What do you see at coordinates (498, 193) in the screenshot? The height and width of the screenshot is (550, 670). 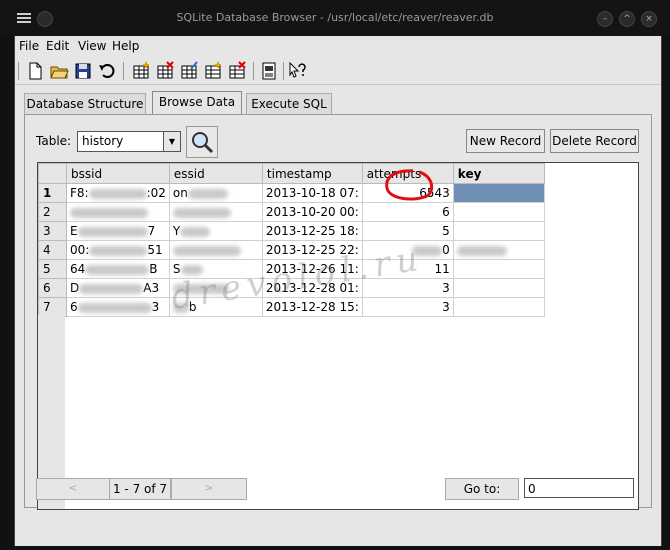 I see `cell-key-selected` at bounding box center [498, 193].